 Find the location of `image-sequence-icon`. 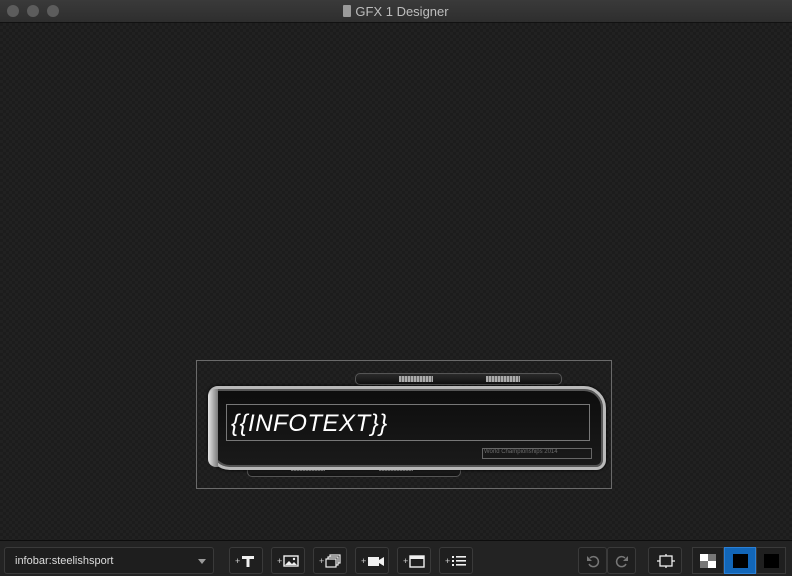

image-sequence-icon is located at coordinates (333, 561).